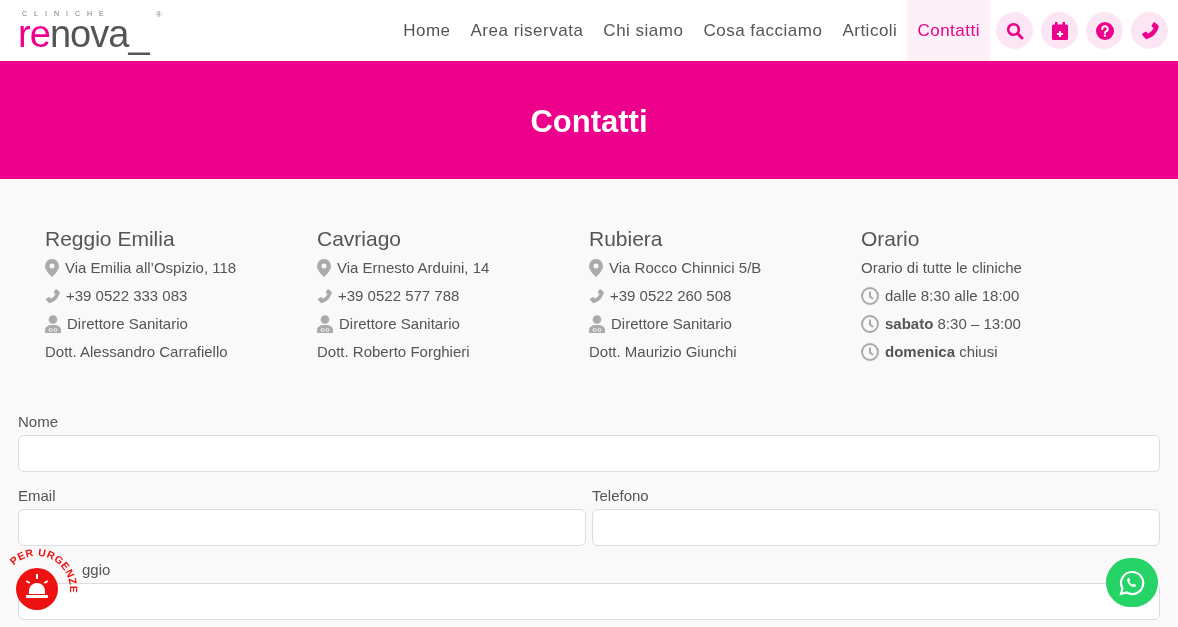 This screenshot has width=1178, height=627. Describe the element at coordinates (626, 239) in the screenshot. I see `column-heading: Rubiera` at that location.